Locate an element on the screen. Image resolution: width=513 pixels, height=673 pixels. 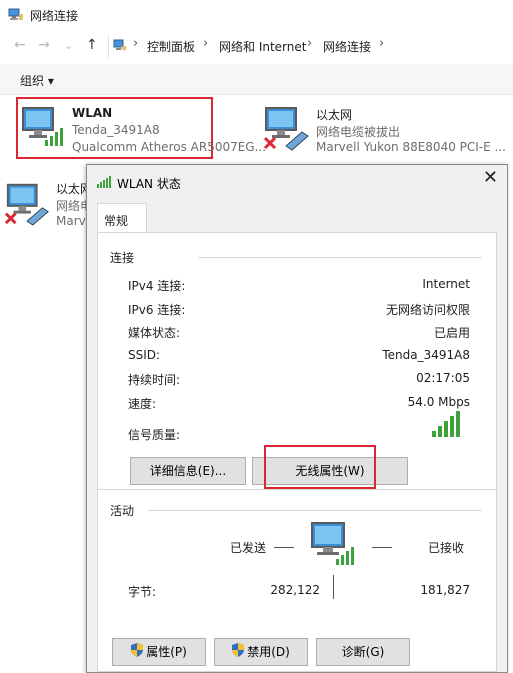
adapter-status: 网络电 is located at coordinates (71, 206).